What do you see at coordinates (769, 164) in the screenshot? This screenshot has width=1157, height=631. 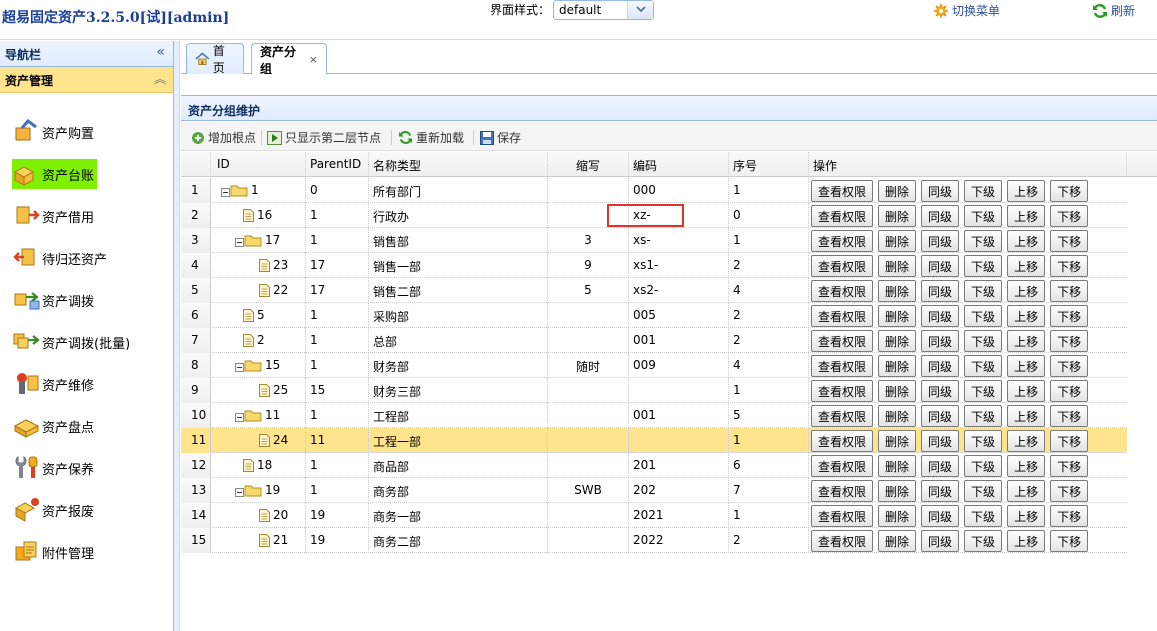 I see `grid-header-seq: 序号` at bounding box center [769, 164].